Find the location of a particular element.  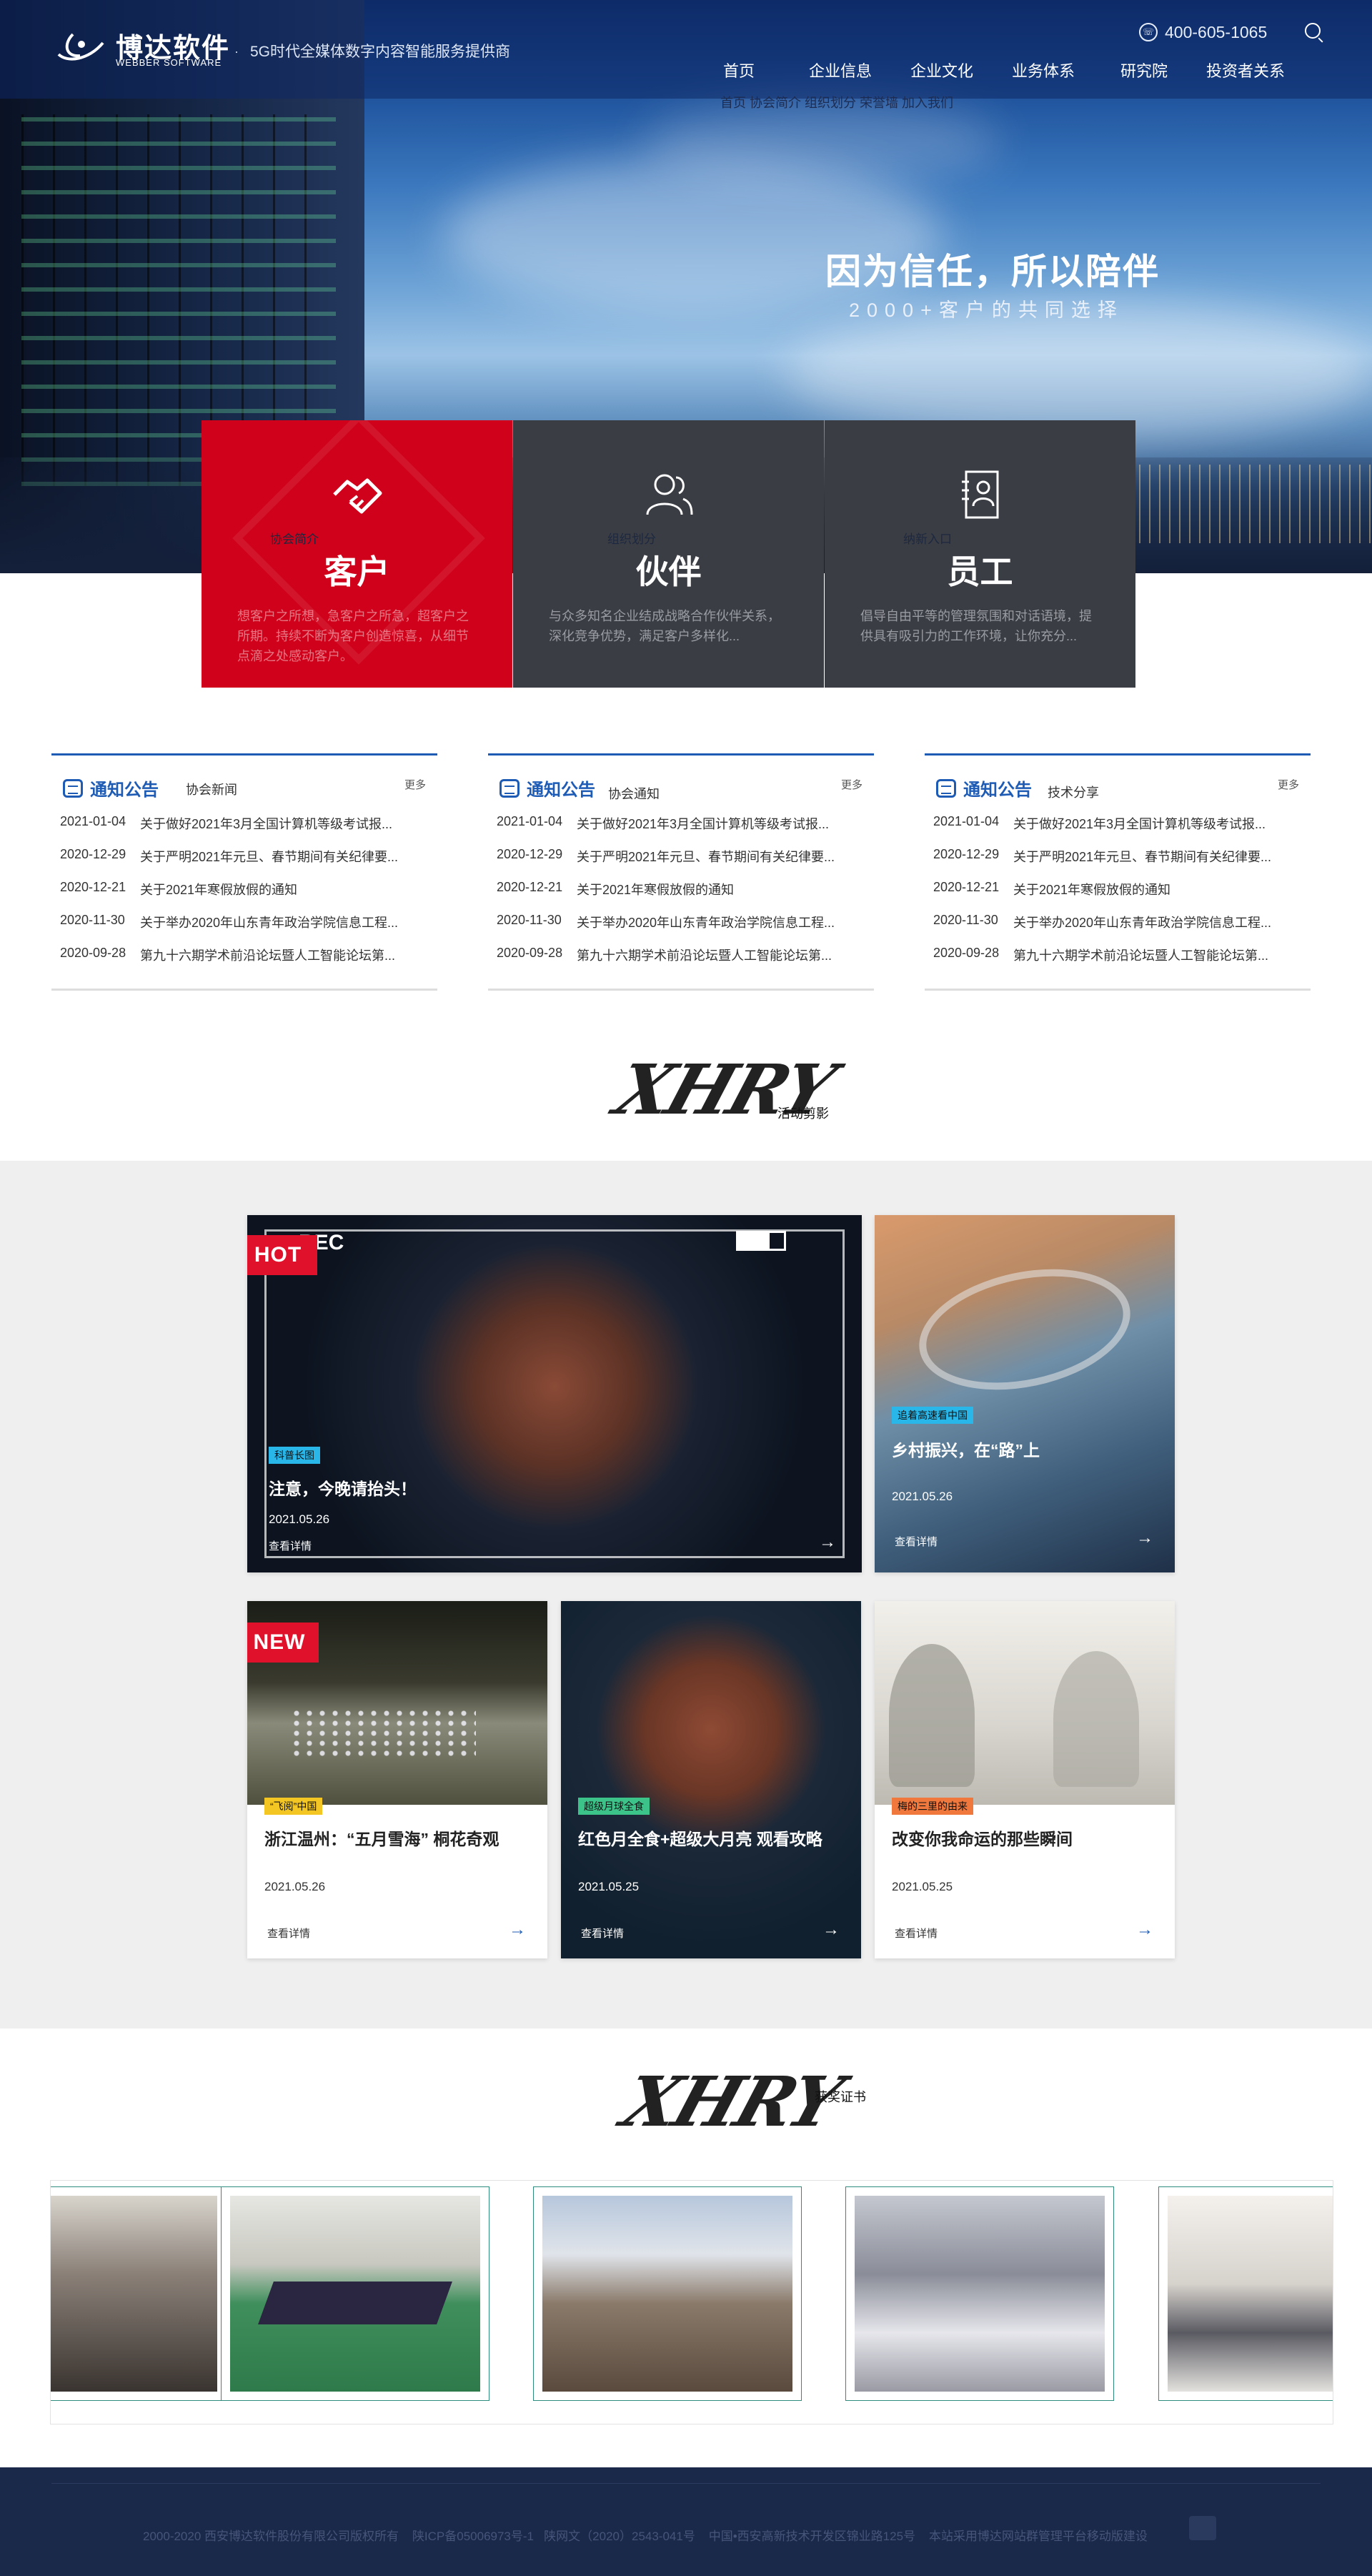

logo-mark-icon is located at coordinates (82, 46).